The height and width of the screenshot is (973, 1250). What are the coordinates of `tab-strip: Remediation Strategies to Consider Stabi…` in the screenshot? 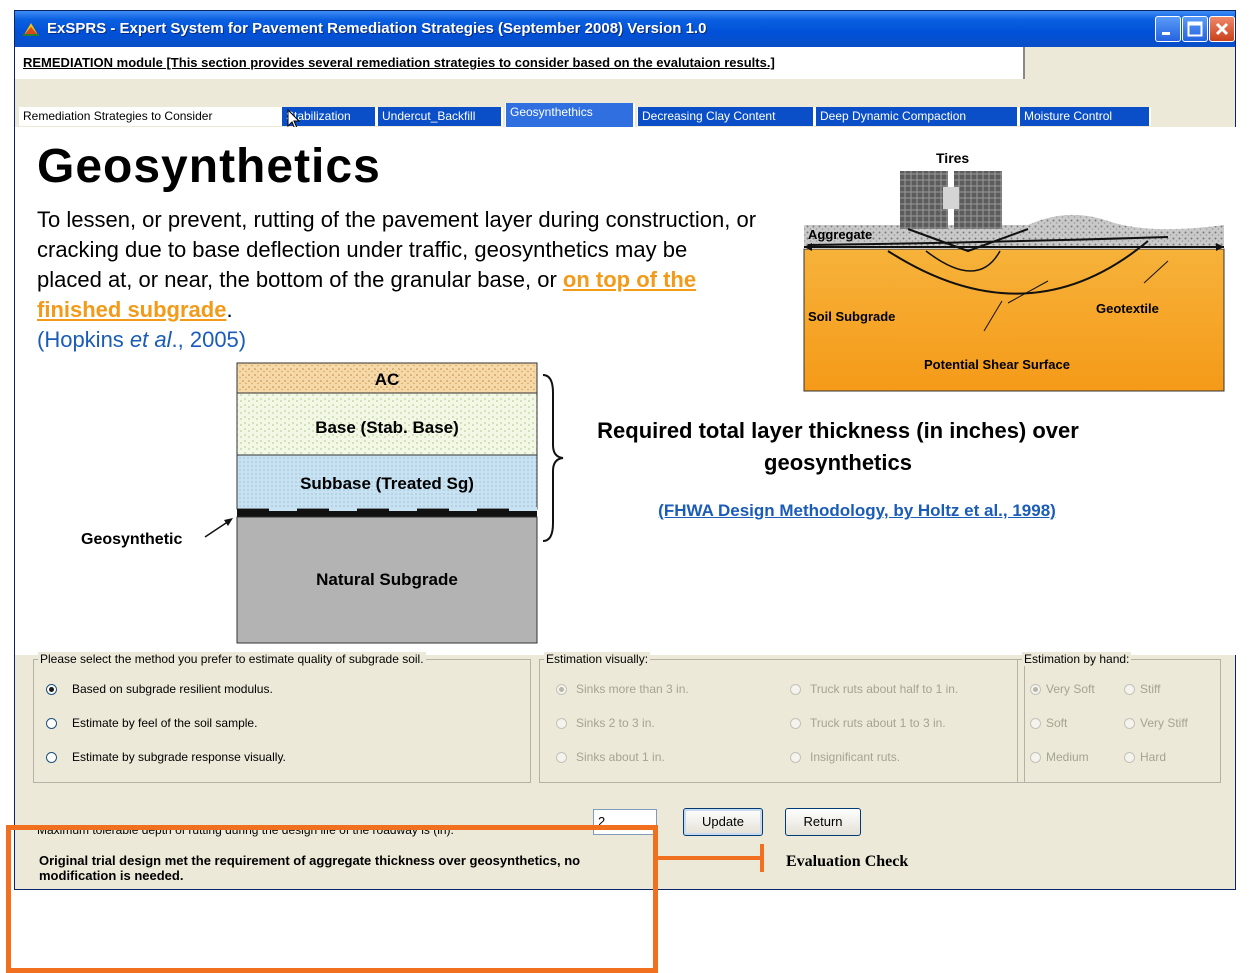 It's located at (626, 116).